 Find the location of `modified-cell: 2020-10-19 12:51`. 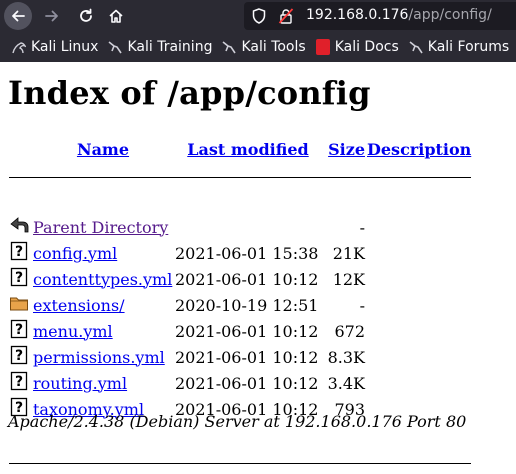

modified-cell: 2020-10-19 12:51 is located at coordinates (247, 305).